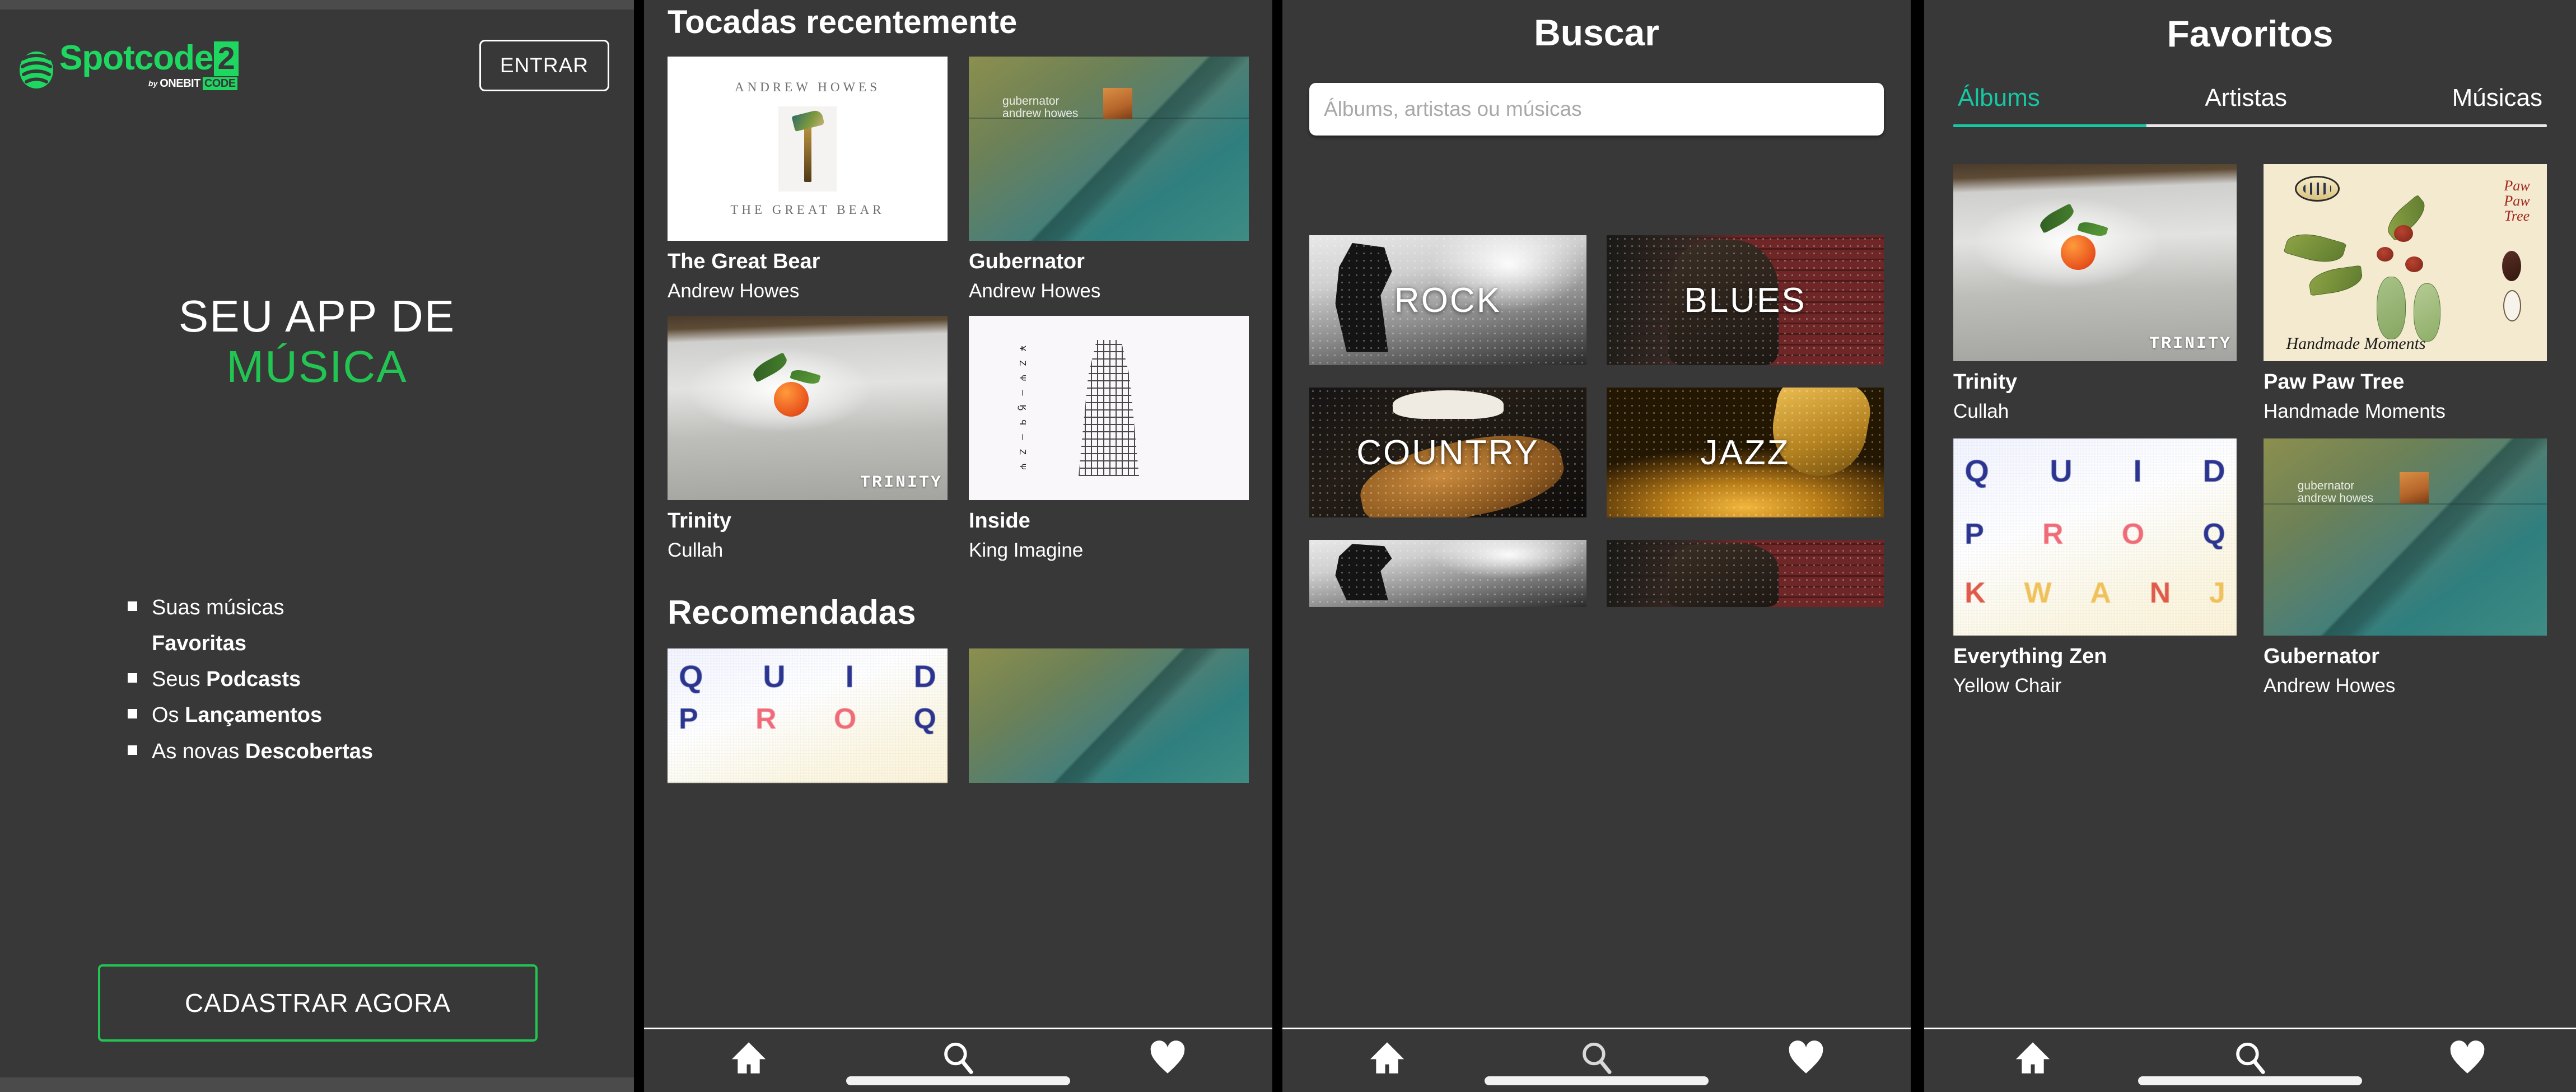 This screenshot has height=1092, width=2576. I want to click on cover-glyphs: ¥ Z Ψ ─ Ӄ Ϥ ─ Z Ψ, so click(1022, 409).